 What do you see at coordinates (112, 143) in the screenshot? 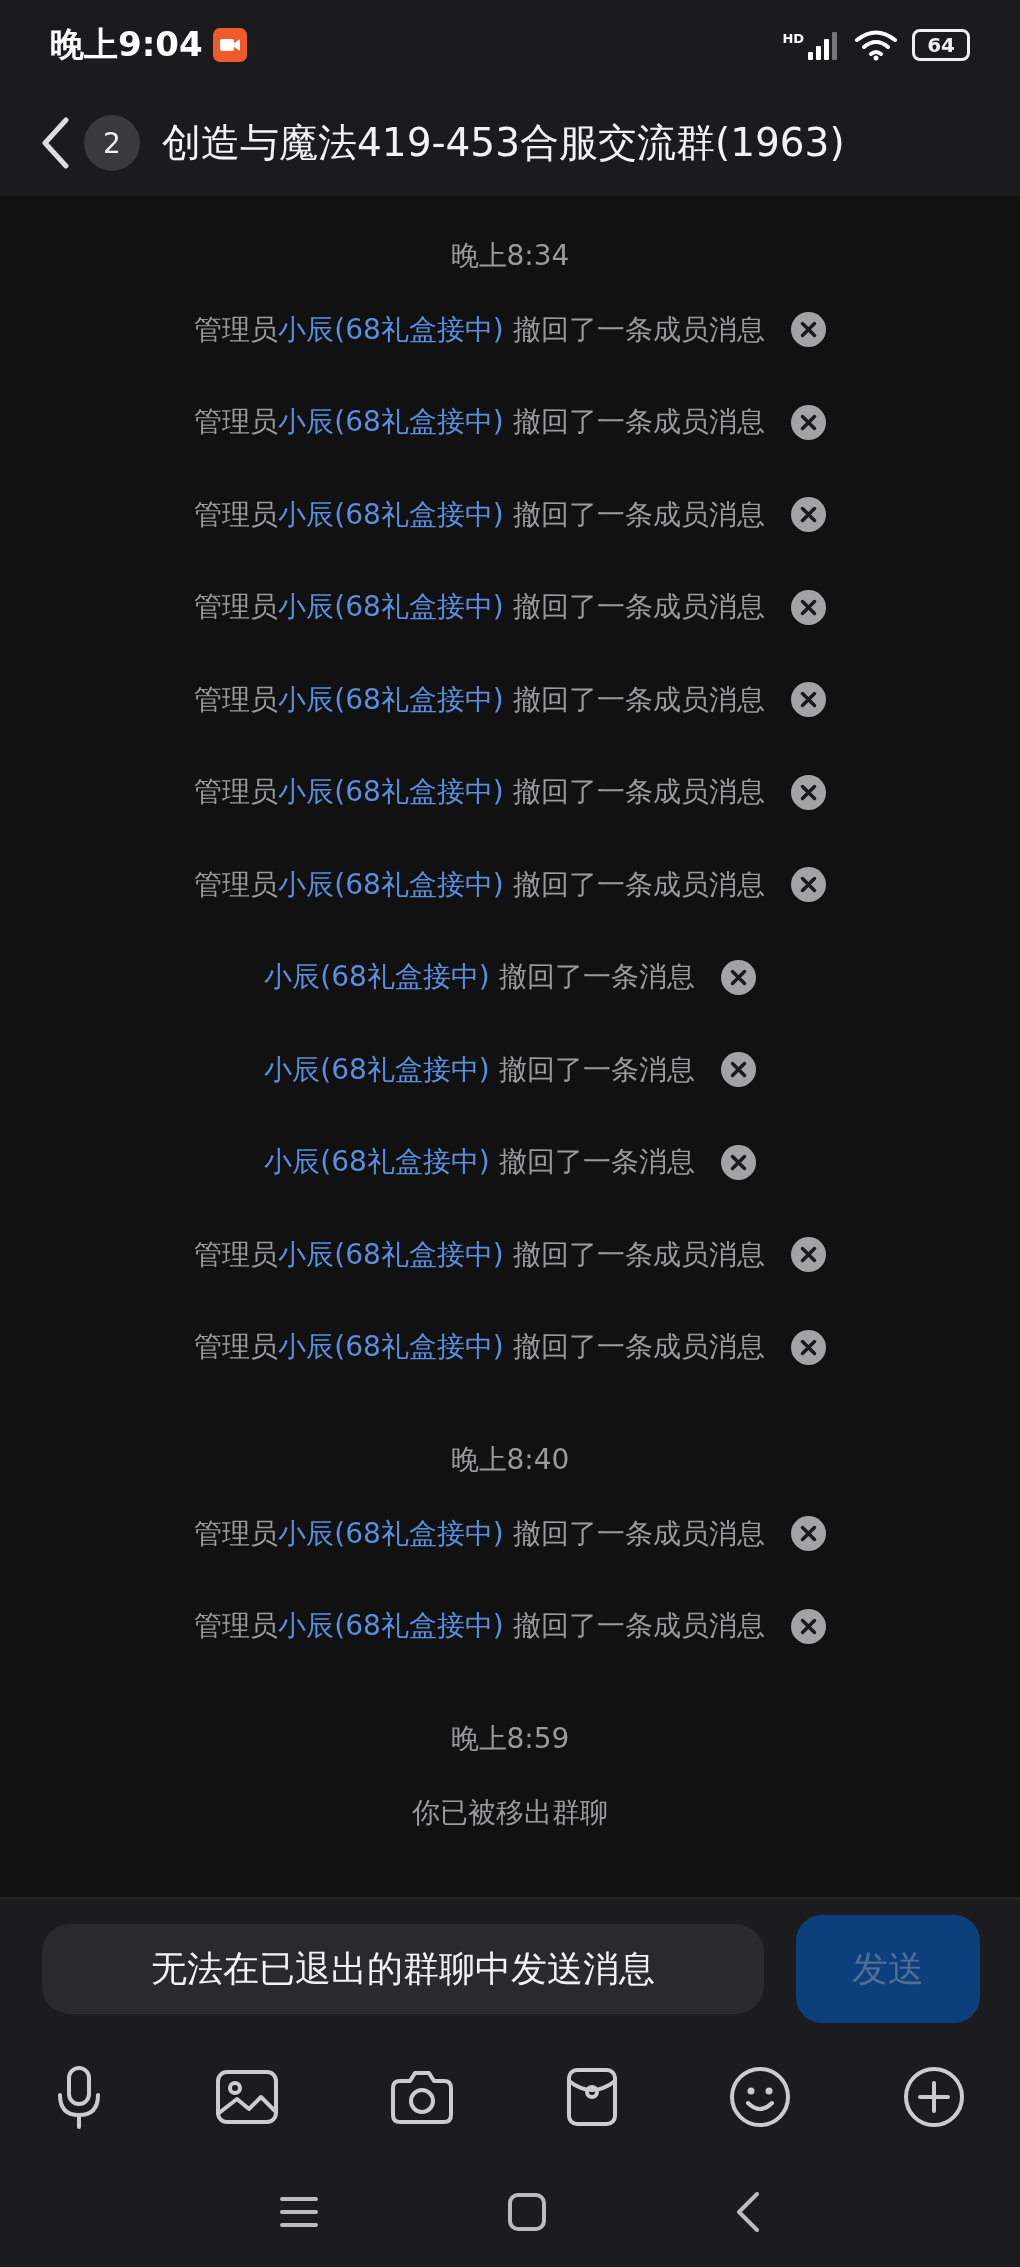
I see `unread-count-badge: 2` at bounding box center [112, 143].